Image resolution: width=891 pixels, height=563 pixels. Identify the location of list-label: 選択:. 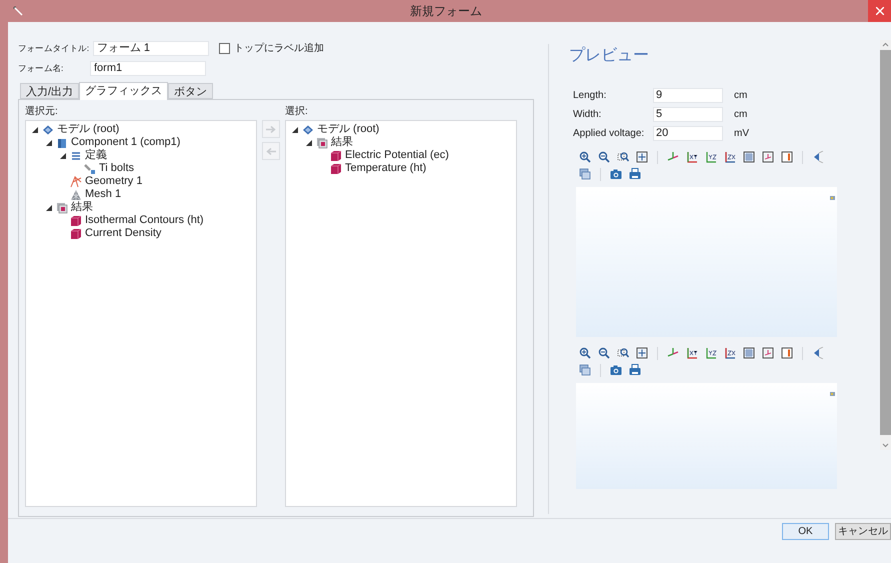
(297, 112).